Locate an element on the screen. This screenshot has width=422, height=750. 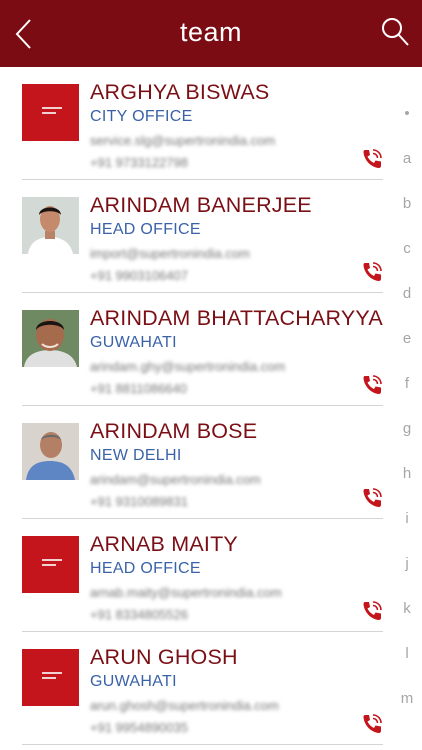
contact-phone: +91 8334805526 is located at coordinates (139, 614).